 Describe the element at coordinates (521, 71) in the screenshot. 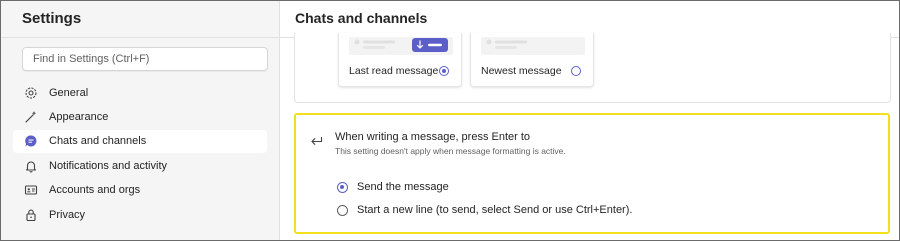

I see `option-label: Newest message` at that location.